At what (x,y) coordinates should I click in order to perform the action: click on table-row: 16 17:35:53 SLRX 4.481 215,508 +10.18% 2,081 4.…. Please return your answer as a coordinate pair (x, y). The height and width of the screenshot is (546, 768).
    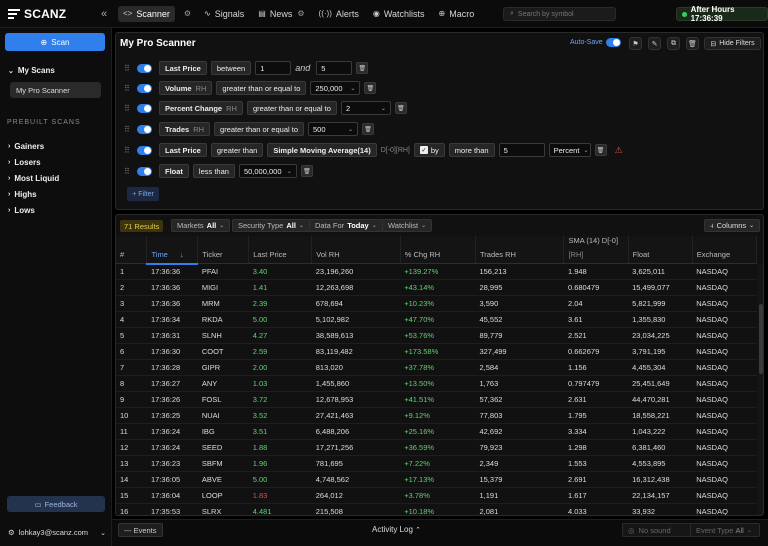
    Looking at the image, I should click on (436, 509).